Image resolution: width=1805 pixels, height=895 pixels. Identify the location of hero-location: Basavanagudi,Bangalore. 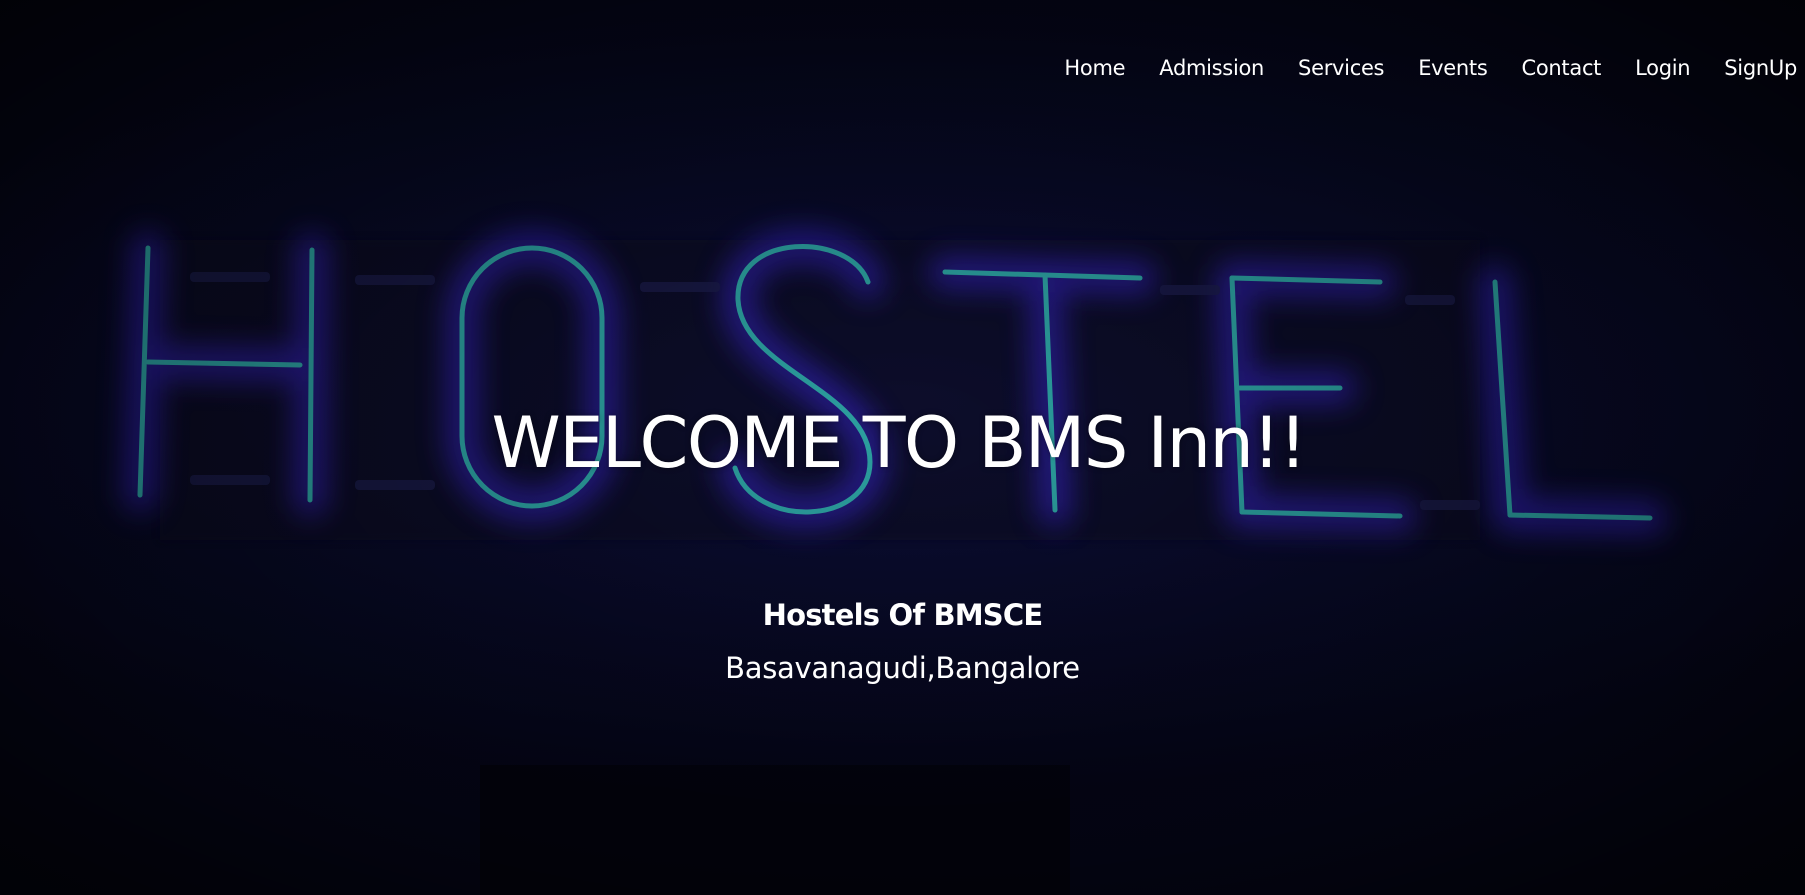
(902, 668).